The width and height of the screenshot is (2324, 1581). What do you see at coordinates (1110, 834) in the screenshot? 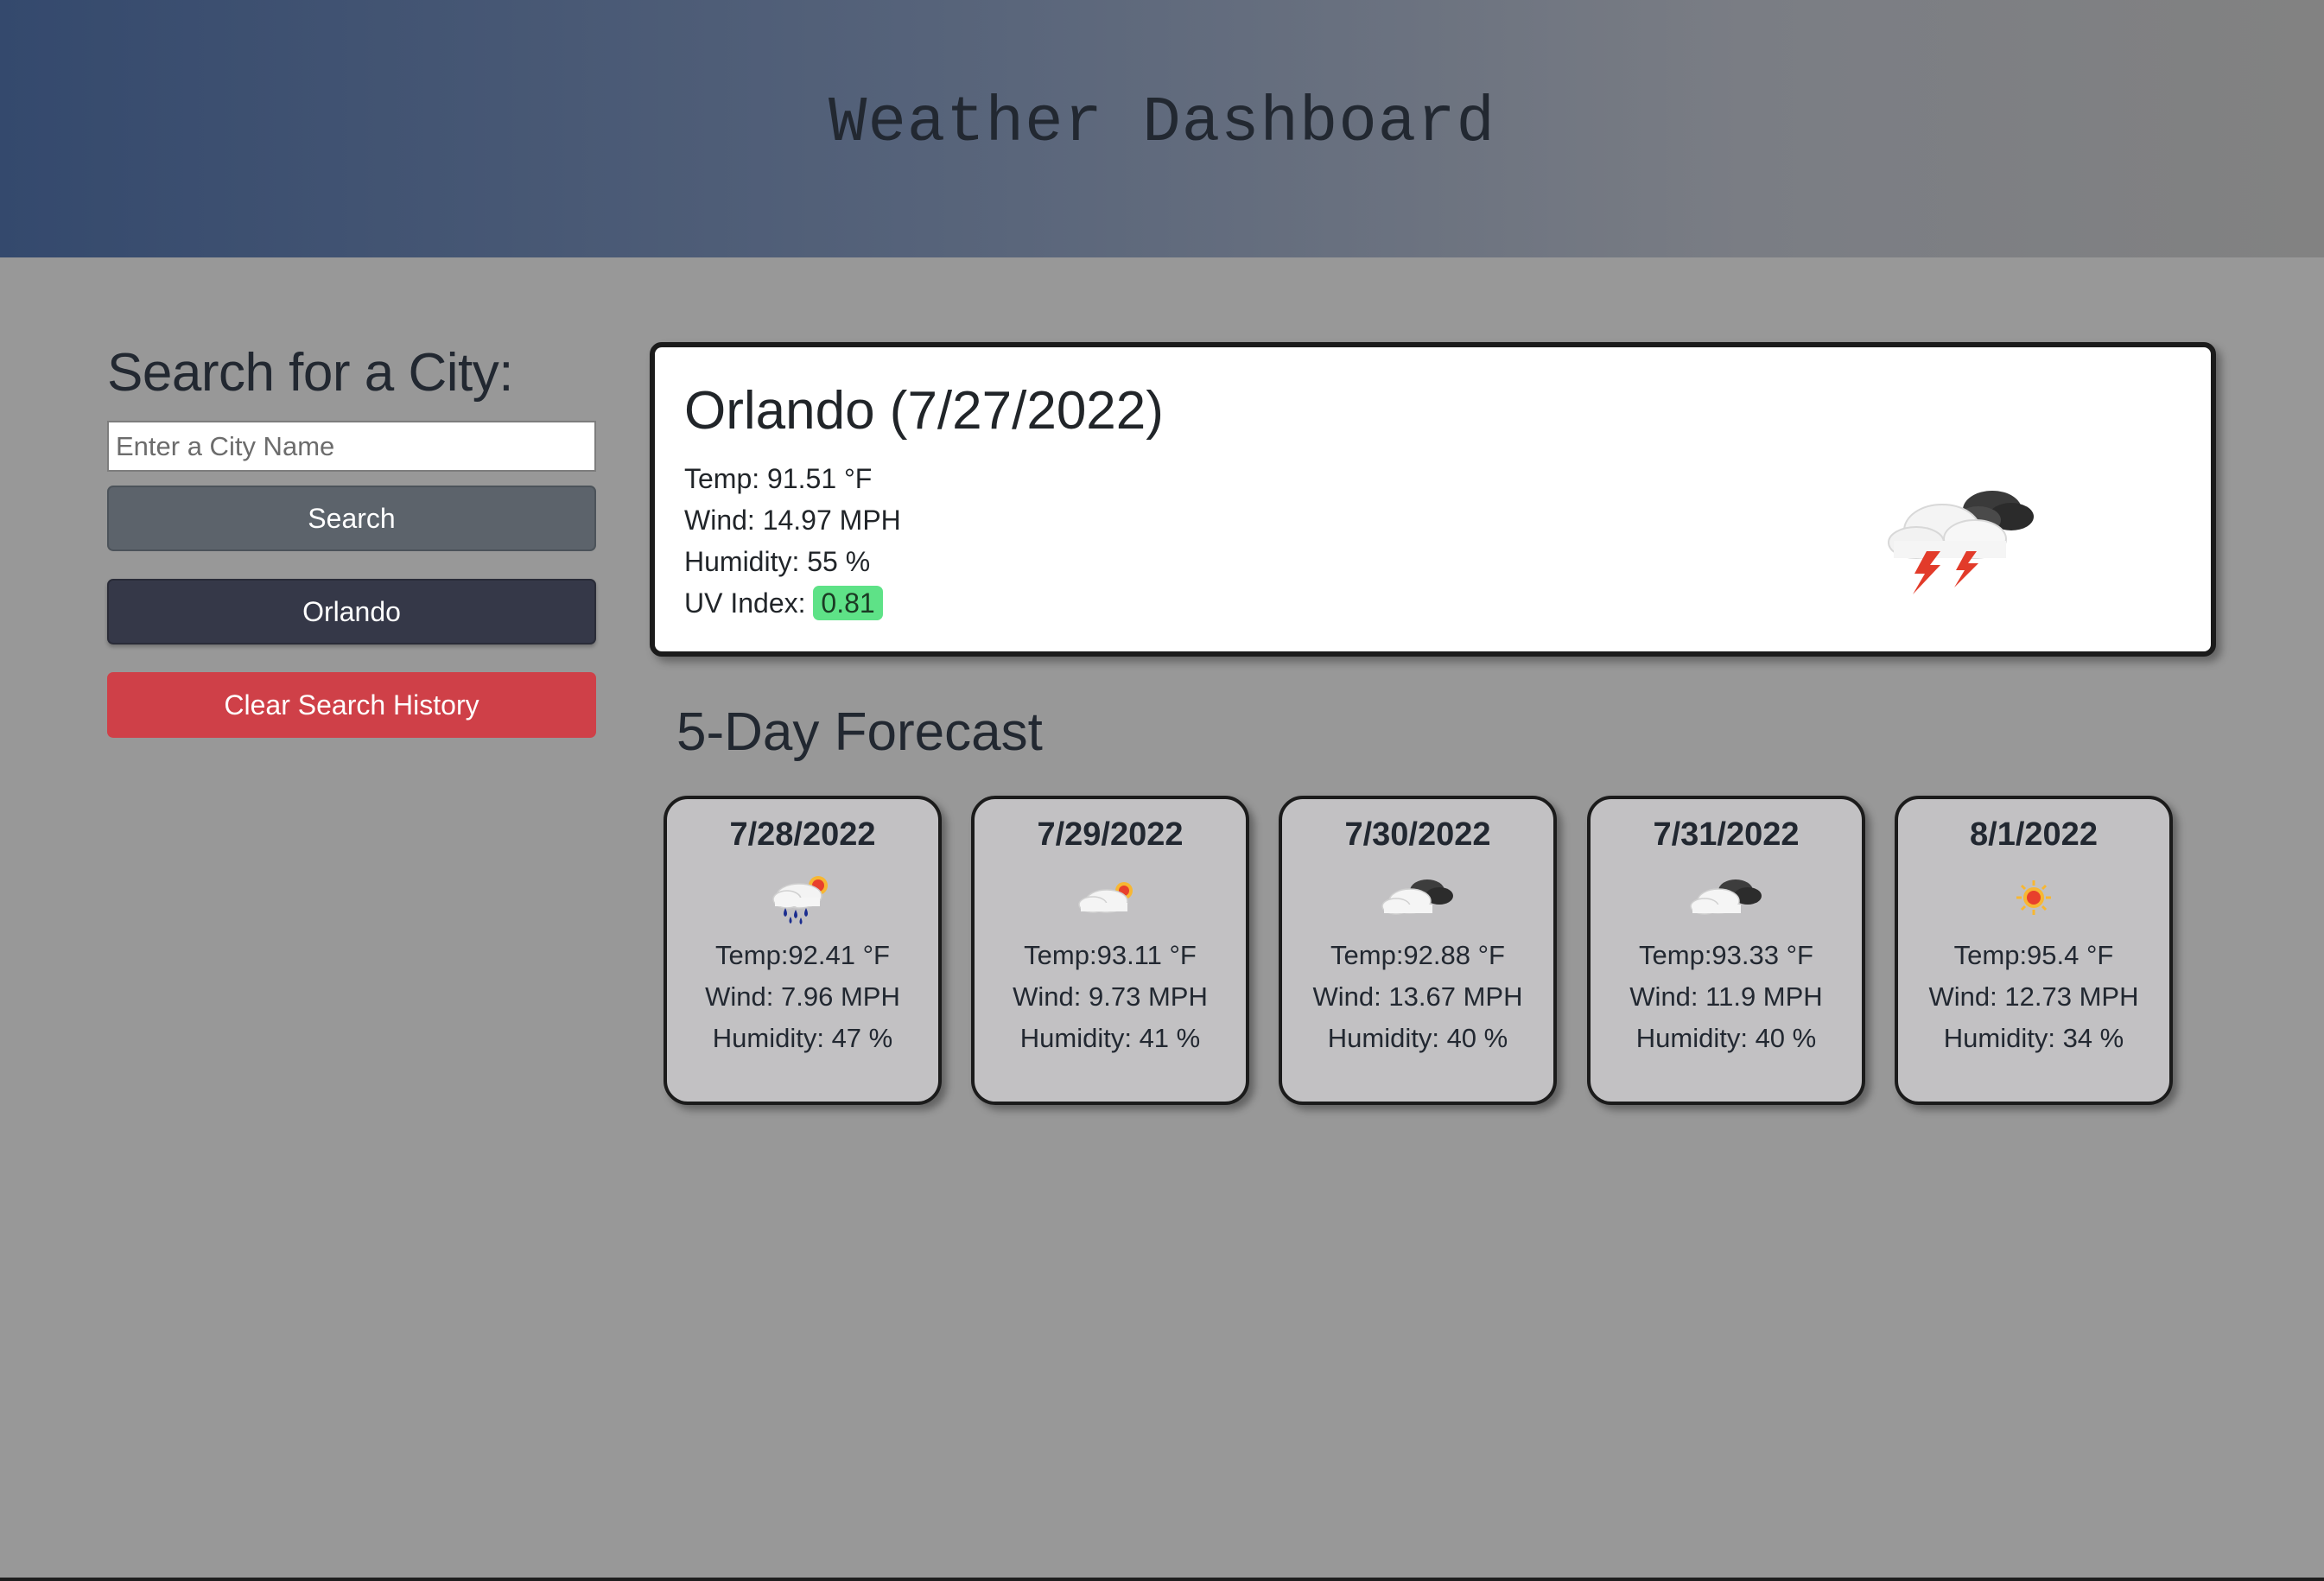
I see `forecast-date: 7/29/2022` at bounding box center [1110, 834].